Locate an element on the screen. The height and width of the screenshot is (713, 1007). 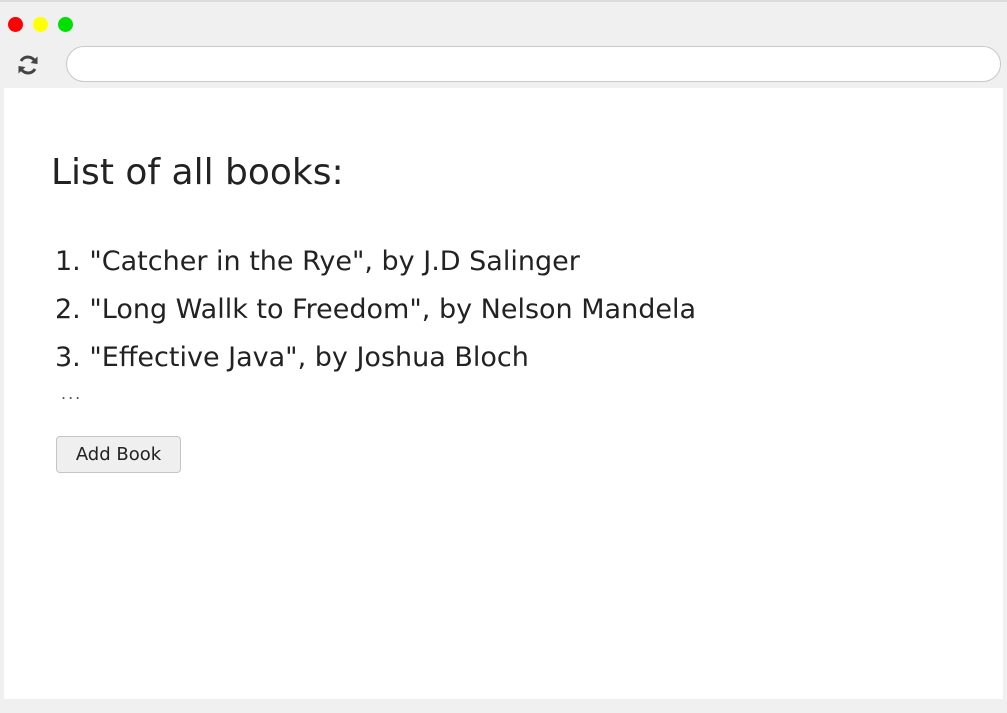
window-controls is located at coordinates (40, 24).